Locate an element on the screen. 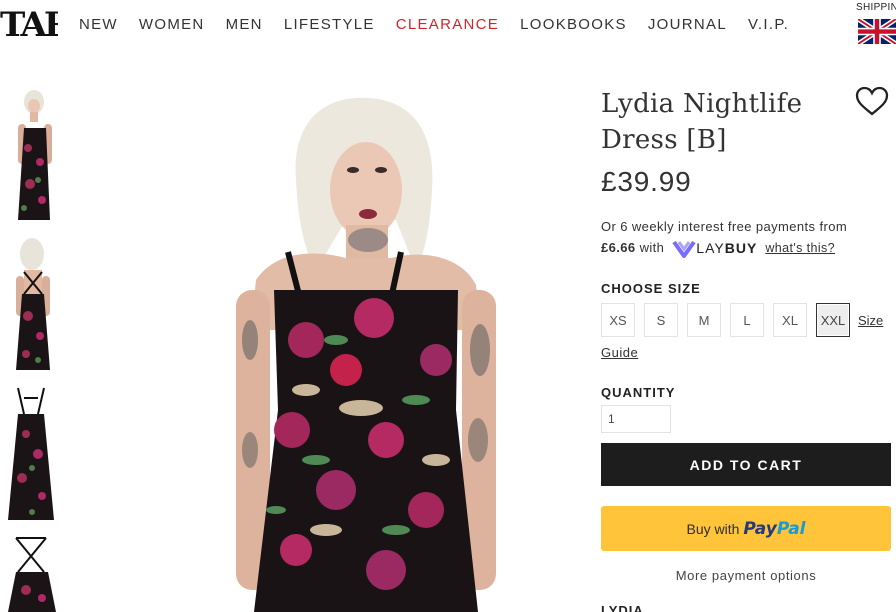 The height and width of the screenshot is (612, 896). nav-lifestyle: LIFESTYLE is located at coordinates (329, 24).